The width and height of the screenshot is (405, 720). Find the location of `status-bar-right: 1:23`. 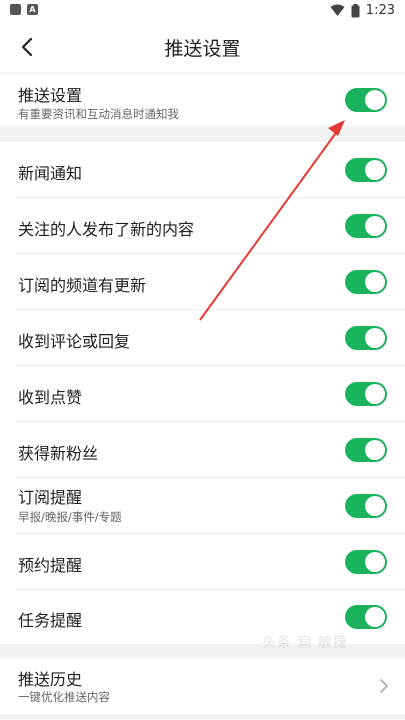

status-bar-right: 1:23 is located at coordinates (362, 10).